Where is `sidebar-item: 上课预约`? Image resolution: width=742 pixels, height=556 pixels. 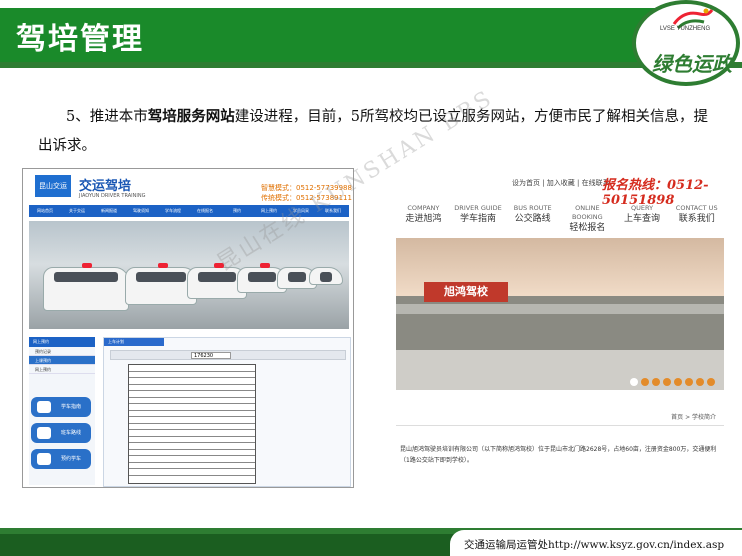 sidebar-item: 上课预约 is located at coordinates (62, 360).